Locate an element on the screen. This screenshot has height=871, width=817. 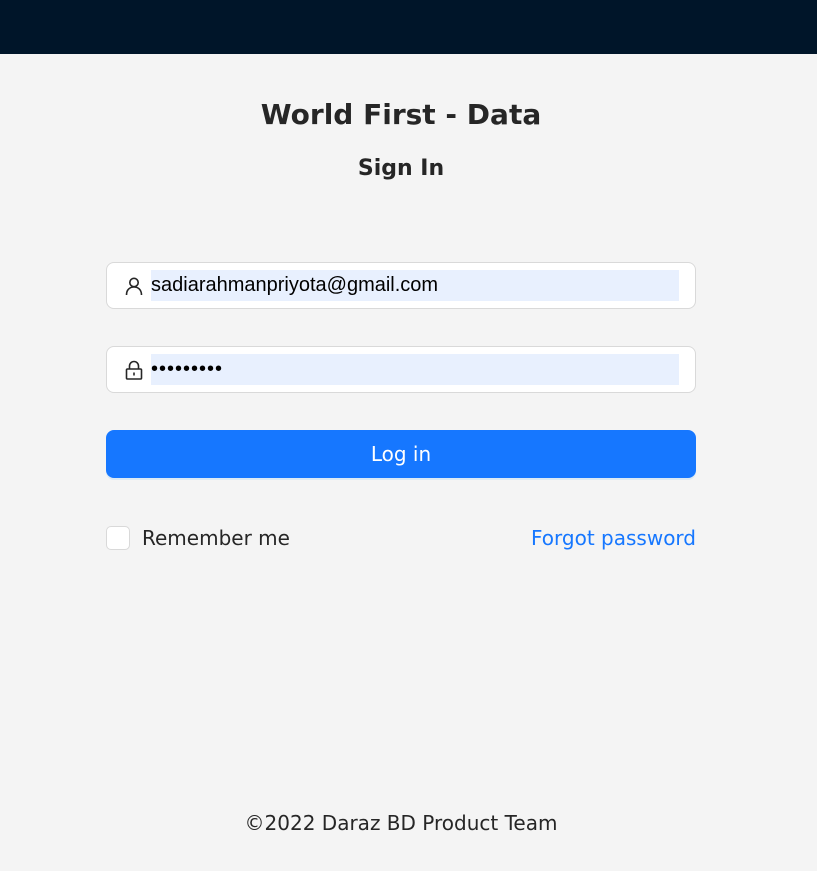
top-header-bar is located at coordinates (408, 27).